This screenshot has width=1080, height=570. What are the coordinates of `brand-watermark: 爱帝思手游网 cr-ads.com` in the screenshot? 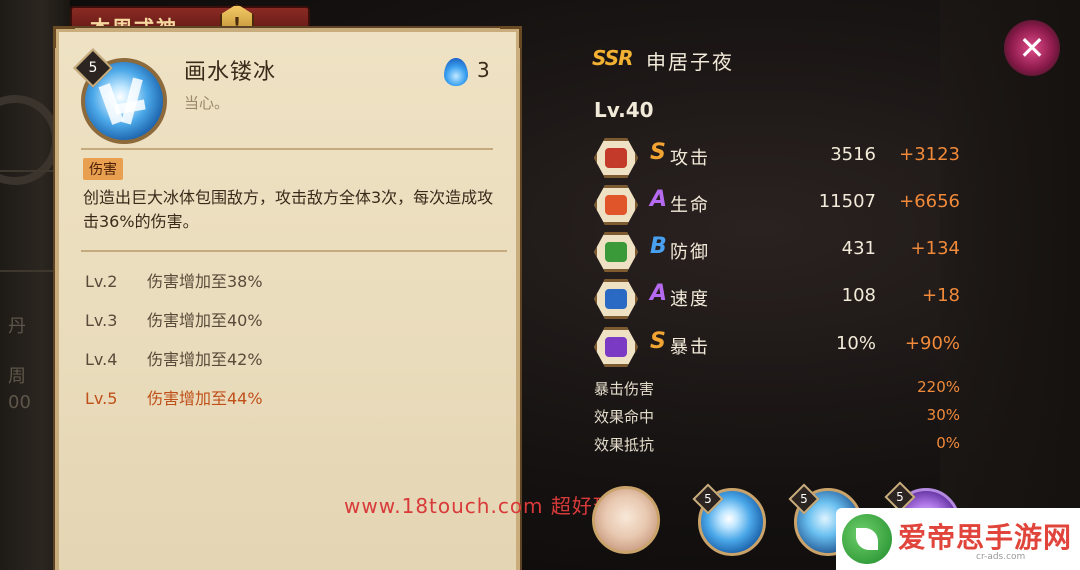 It's located at (958, 539).